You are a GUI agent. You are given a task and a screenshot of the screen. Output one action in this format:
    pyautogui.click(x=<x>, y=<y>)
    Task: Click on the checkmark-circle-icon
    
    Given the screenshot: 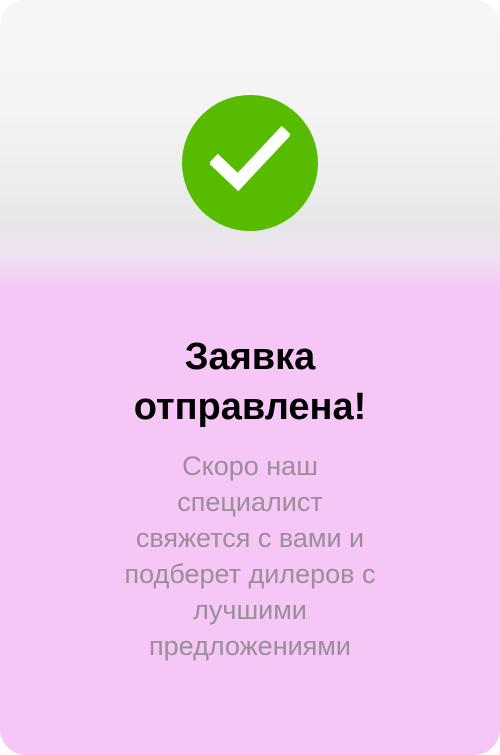 What is the action you would take?
    pyautogui.click(x=250, y=163)
    